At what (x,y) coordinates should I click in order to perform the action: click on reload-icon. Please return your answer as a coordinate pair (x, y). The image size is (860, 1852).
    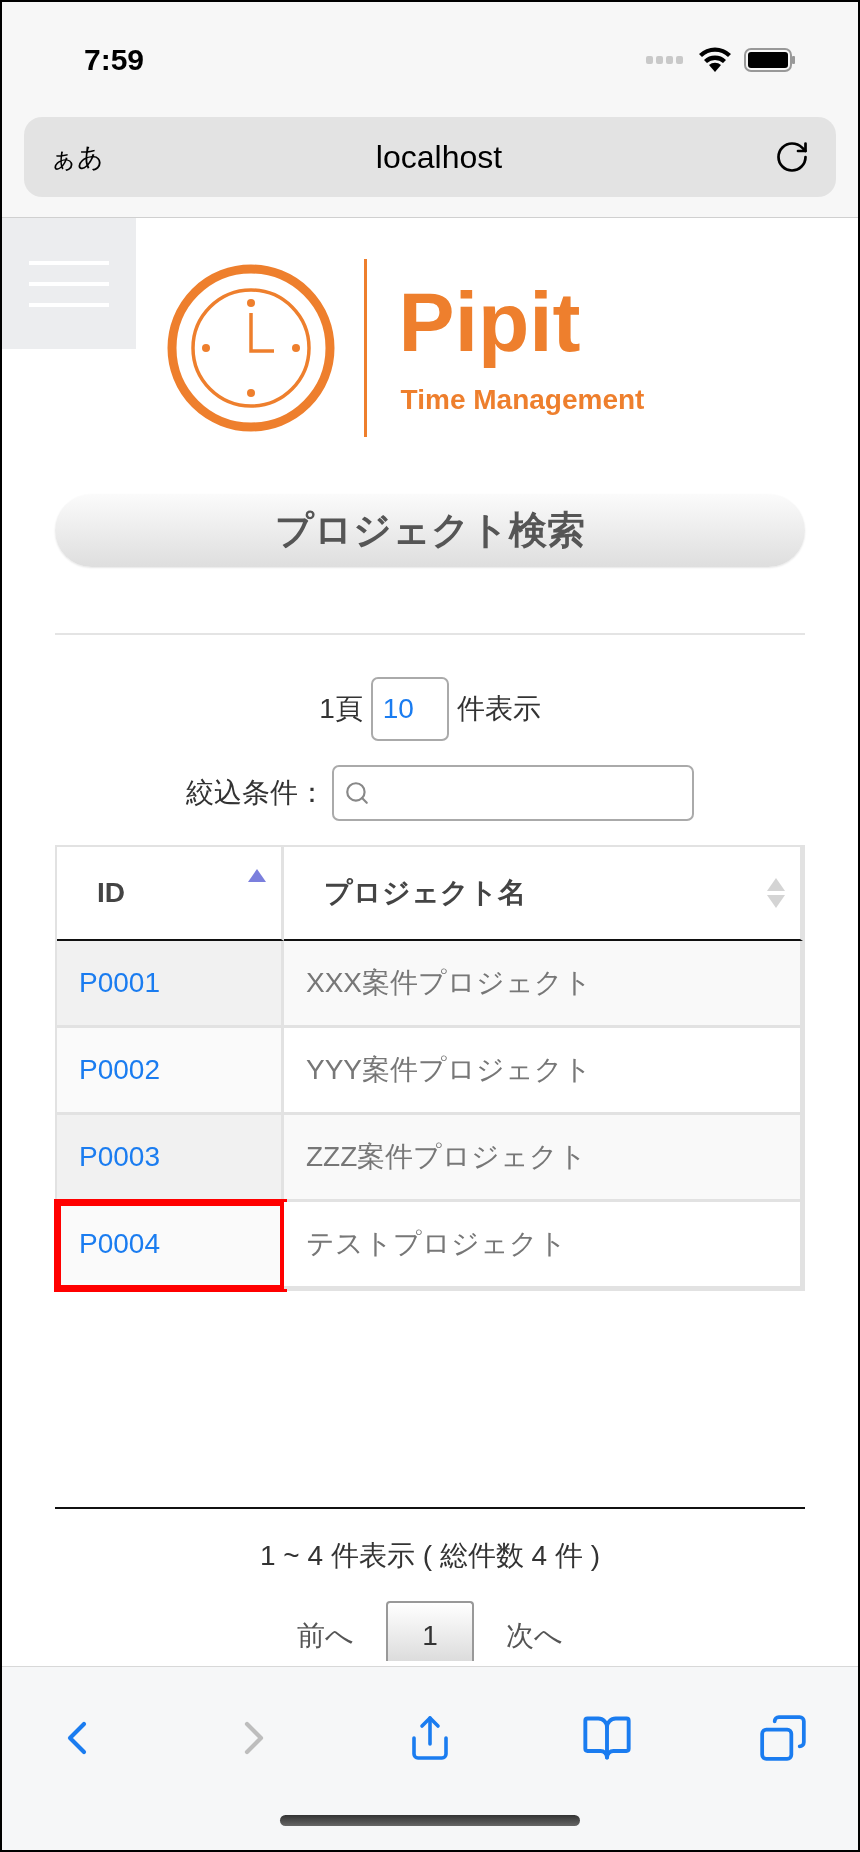
    Looking at the image, I should click on (792, 157).